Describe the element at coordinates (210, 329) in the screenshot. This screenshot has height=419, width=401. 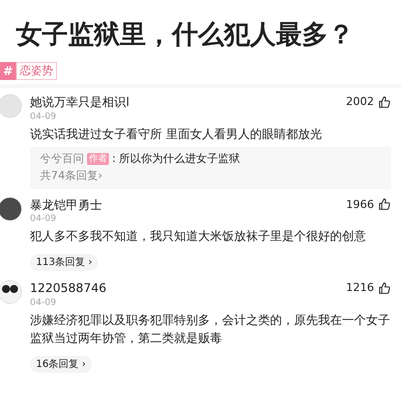
I see `comment-text: 涉嫌经济犯罪以及职务犯罪特别多，会计之类的，原先我在一个女子监狱当过两年协管，第二类就是贩毒` at that location.